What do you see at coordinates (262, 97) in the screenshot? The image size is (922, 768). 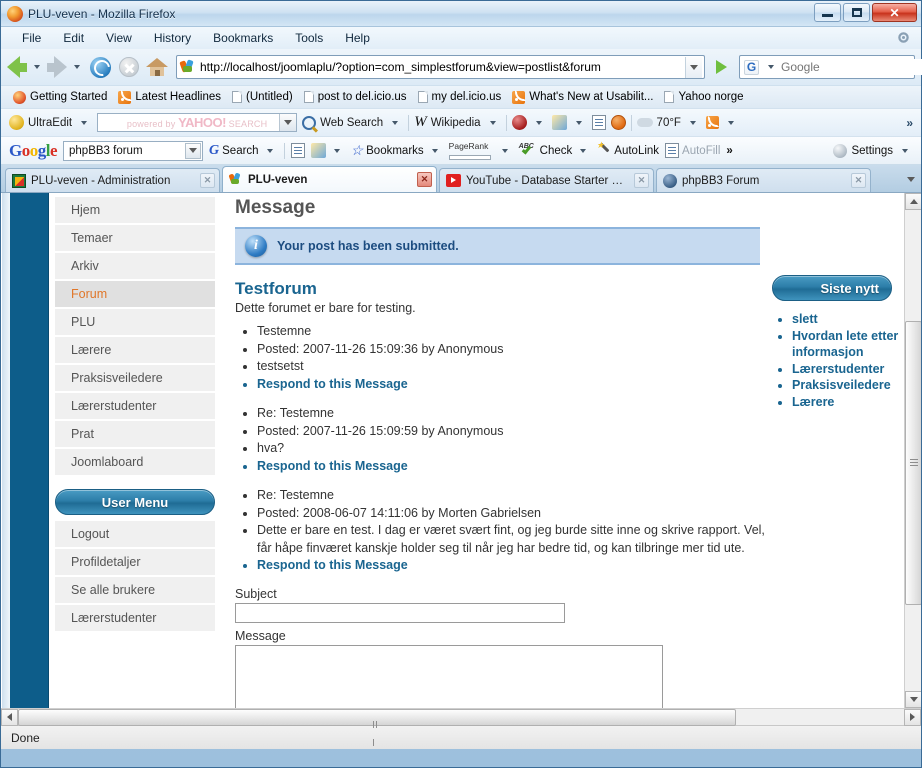 I see `bookmark-untitled: (Untitled)` at bounding box center [262, 97].